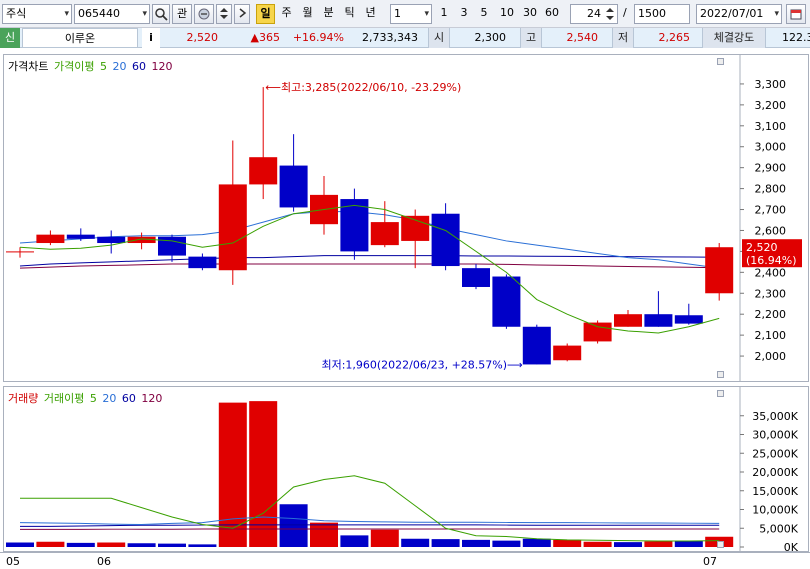 Image resolution: width=810 pixels, height=569 pixels. I want to click on link-icon, so click(204, 14).